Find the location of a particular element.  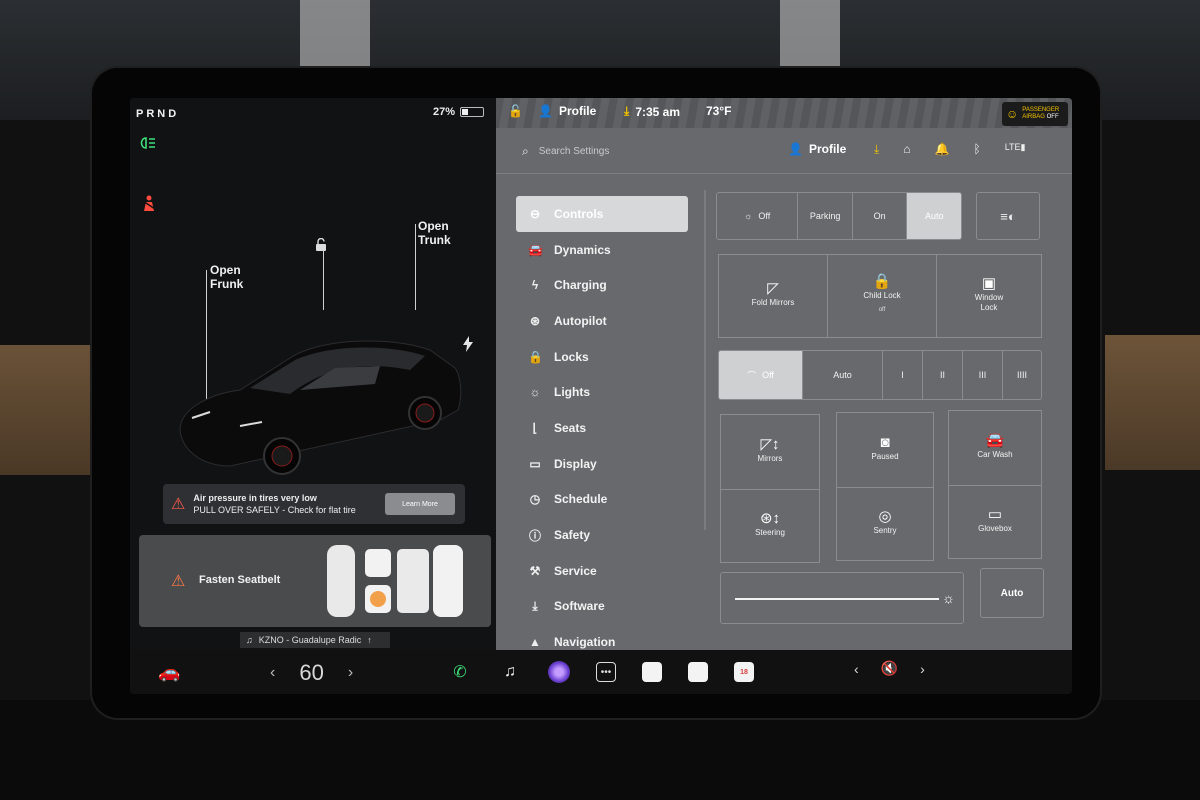

search-settings: ⌕ Search Settings is located at coordinates (565, 151).